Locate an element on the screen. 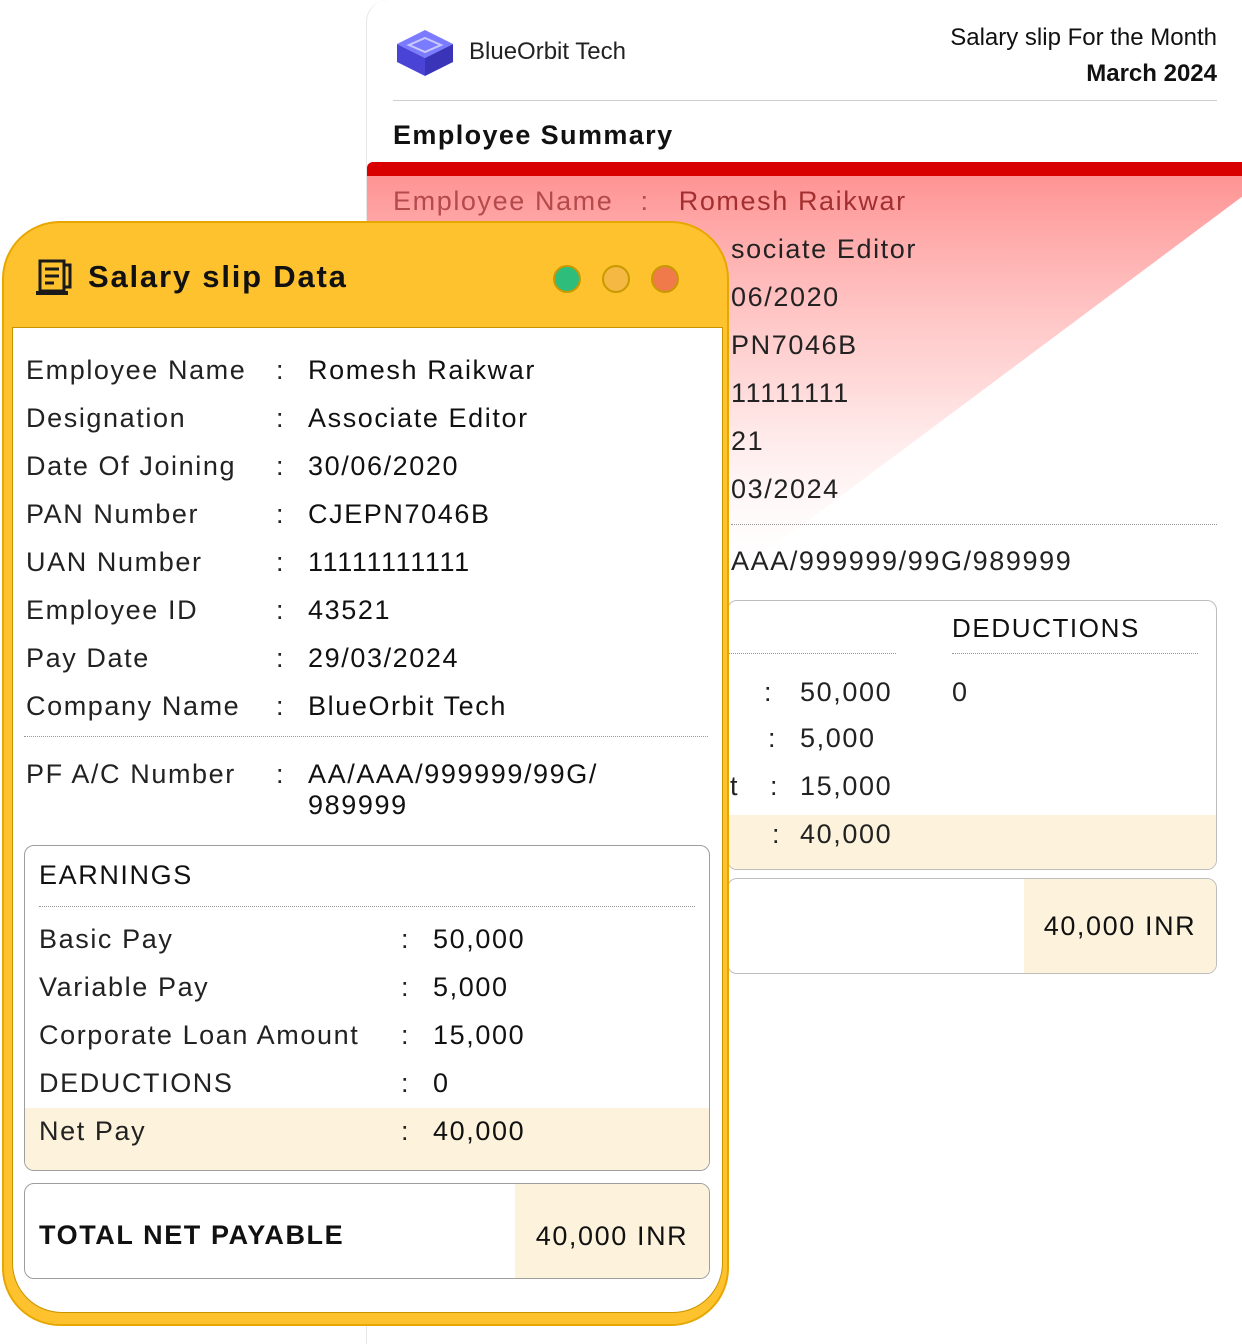  bg-pan-value: PN7046B is located at coordinates (794, 345).